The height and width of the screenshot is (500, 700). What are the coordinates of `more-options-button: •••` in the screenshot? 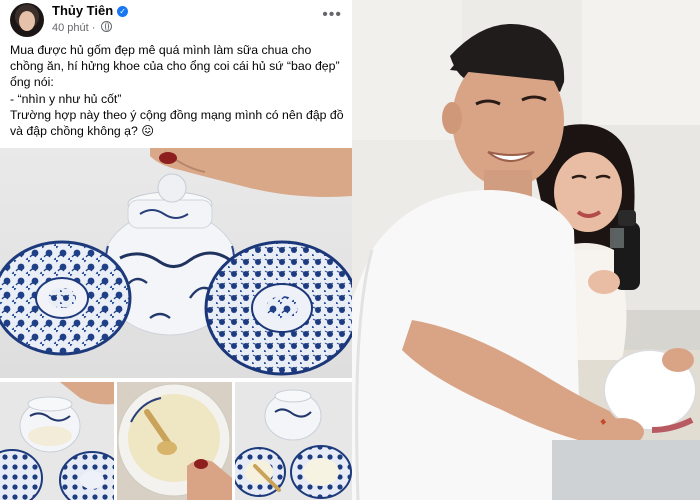 It's located at (332, 15).